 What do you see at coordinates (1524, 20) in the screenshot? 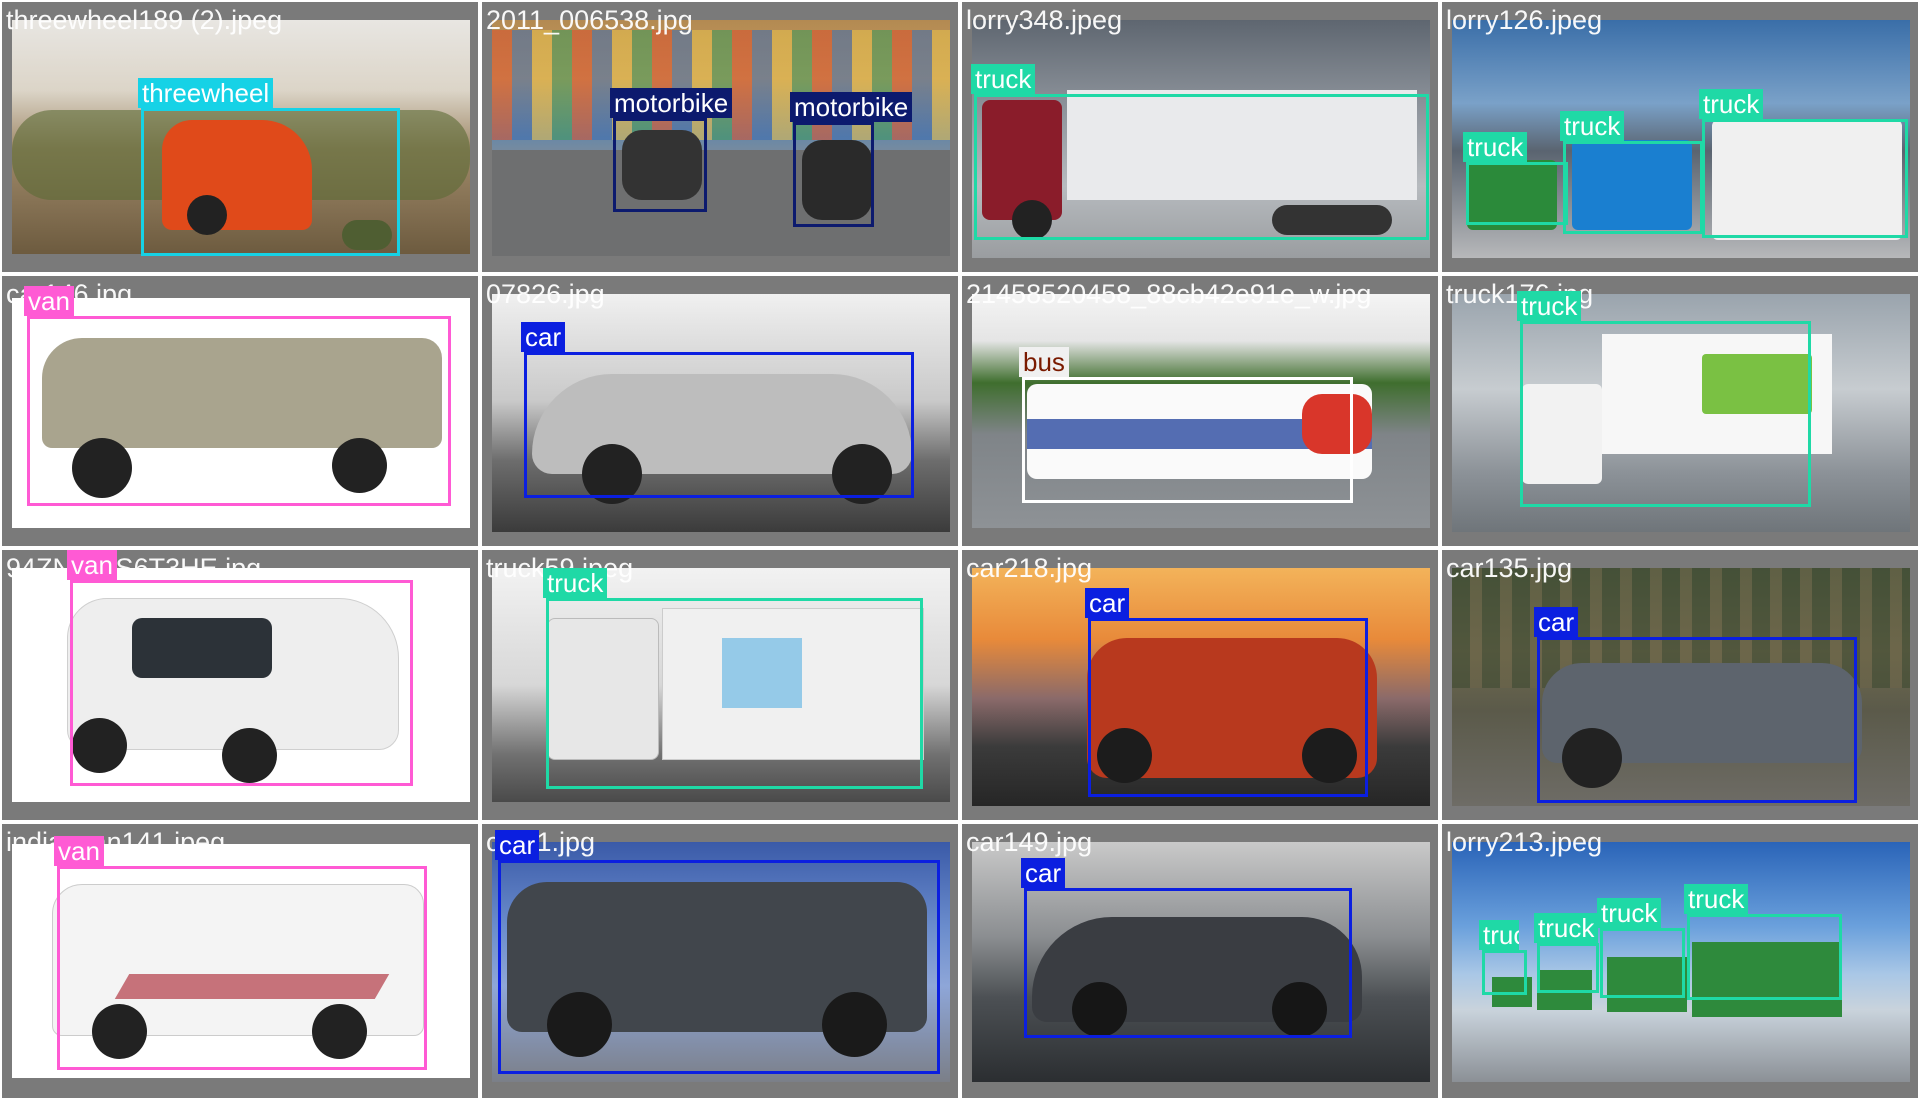
I see `filename: lorry126.jpeg` at bounding box center [1524, 20].